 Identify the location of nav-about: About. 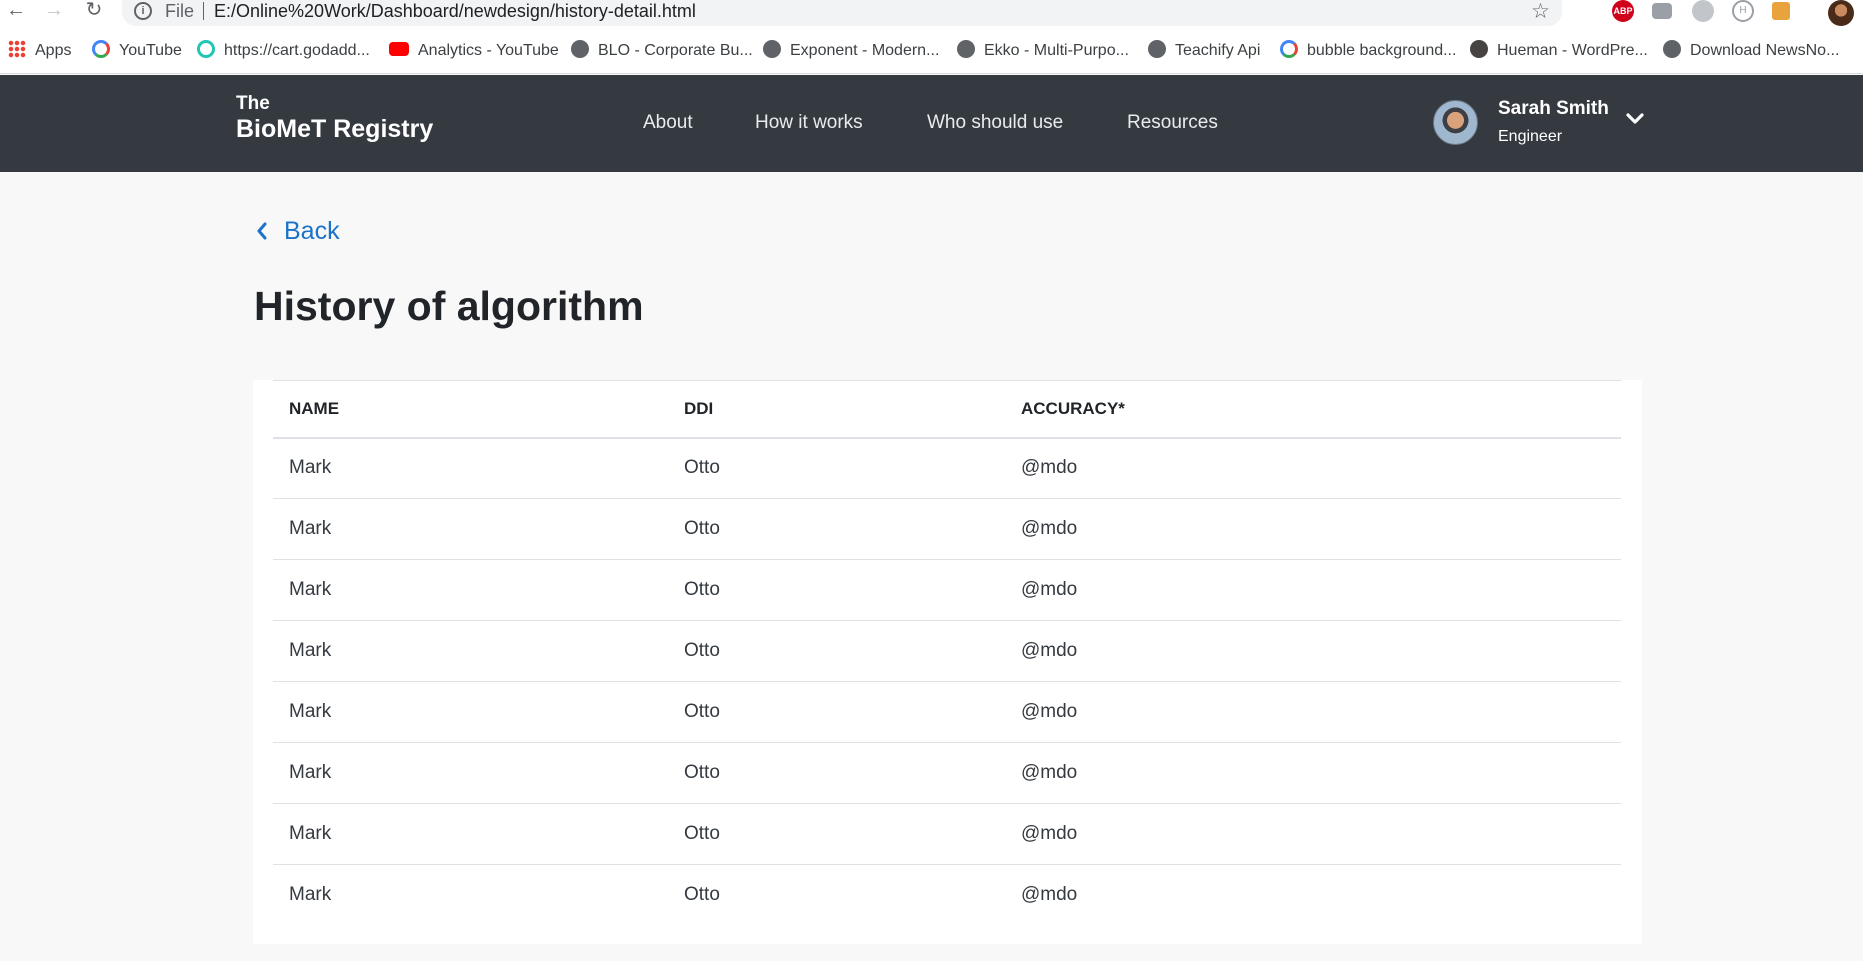
(668, 123).